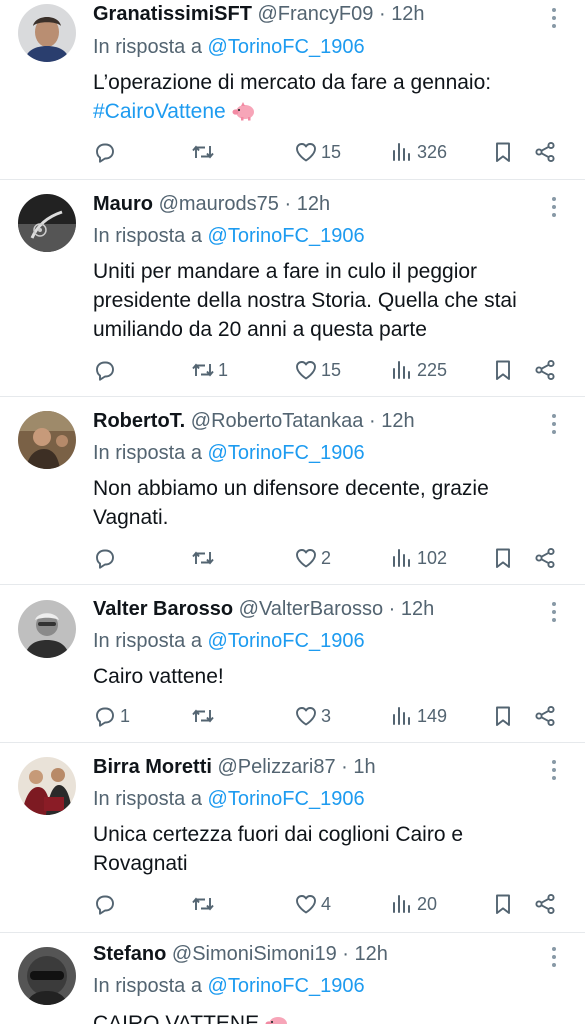  What do you see at coordinates (418, 558) in the screenshot?
I see `views-button: 102` at bounding box center [418, 558].